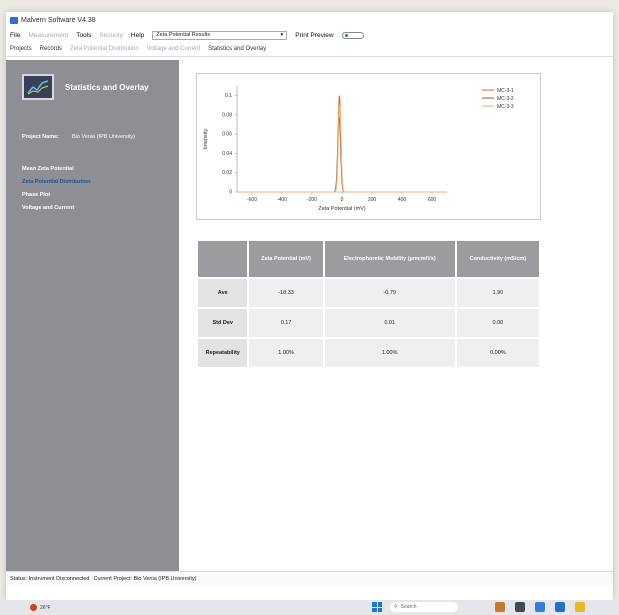  What do you see at coordinates (424, 607) in the screenshot?
I see `taskbar-search: ⚲ Search` at bounding box center [424, 607].